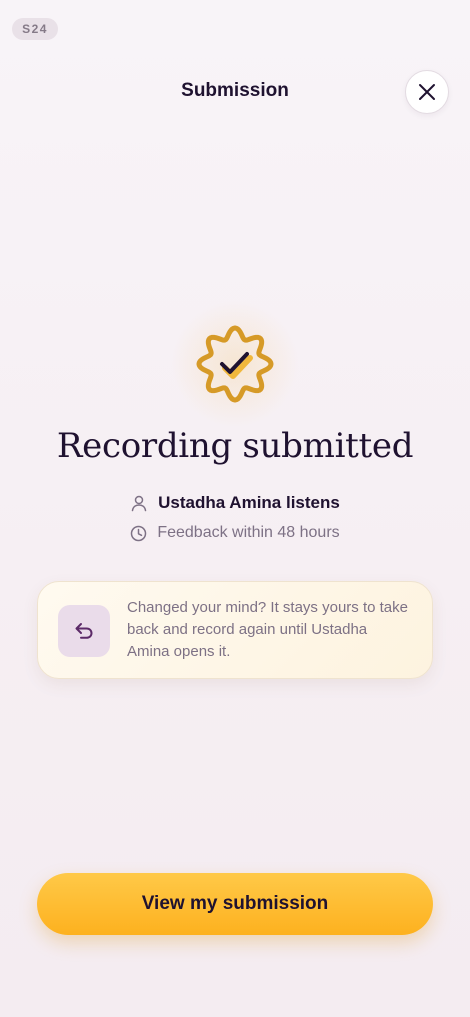  What do you see at coordinates (139, 533) in the screenshot?
I see `clock-icon` at bounding box center [139, 533].